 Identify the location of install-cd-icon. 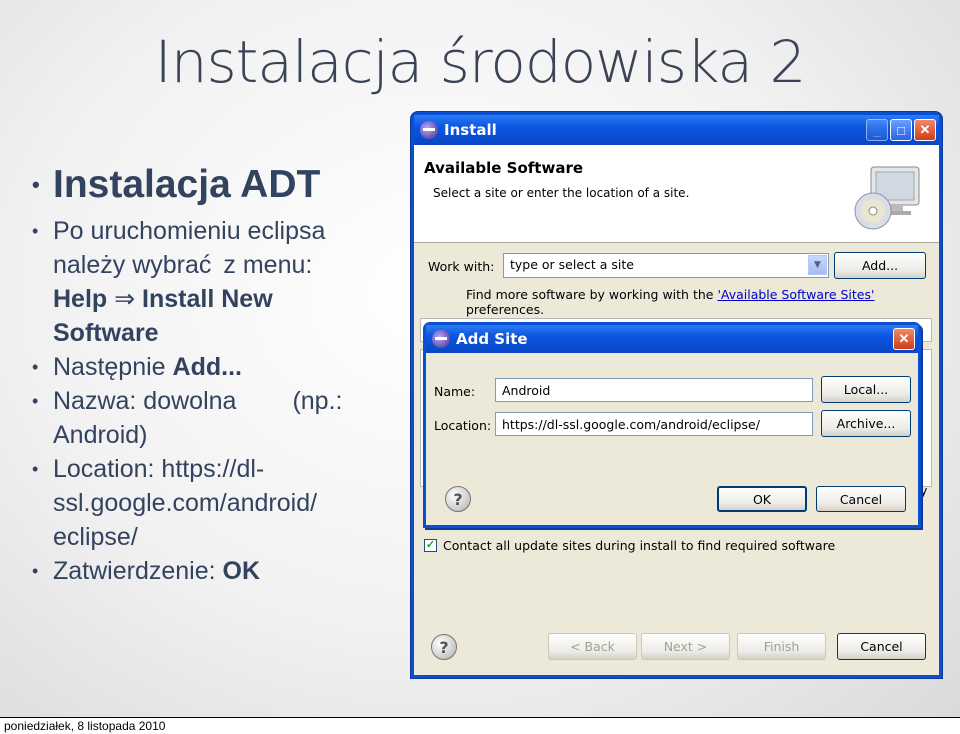
(887, 198).